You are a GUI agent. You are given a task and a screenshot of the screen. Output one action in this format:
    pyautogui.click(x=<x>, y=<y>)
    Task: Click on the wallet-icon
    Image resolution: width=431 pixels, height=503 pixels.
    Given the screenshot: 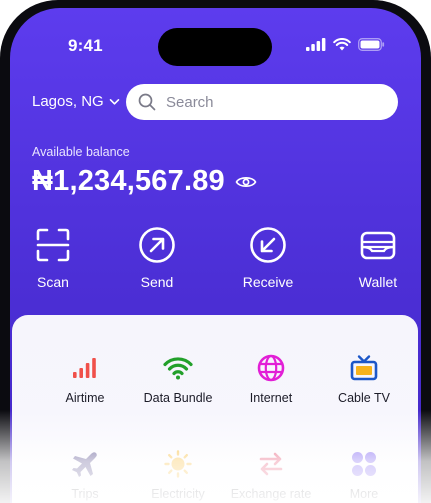 What is the action you would take?
    pyautogui.click(x=378, y=245)
    